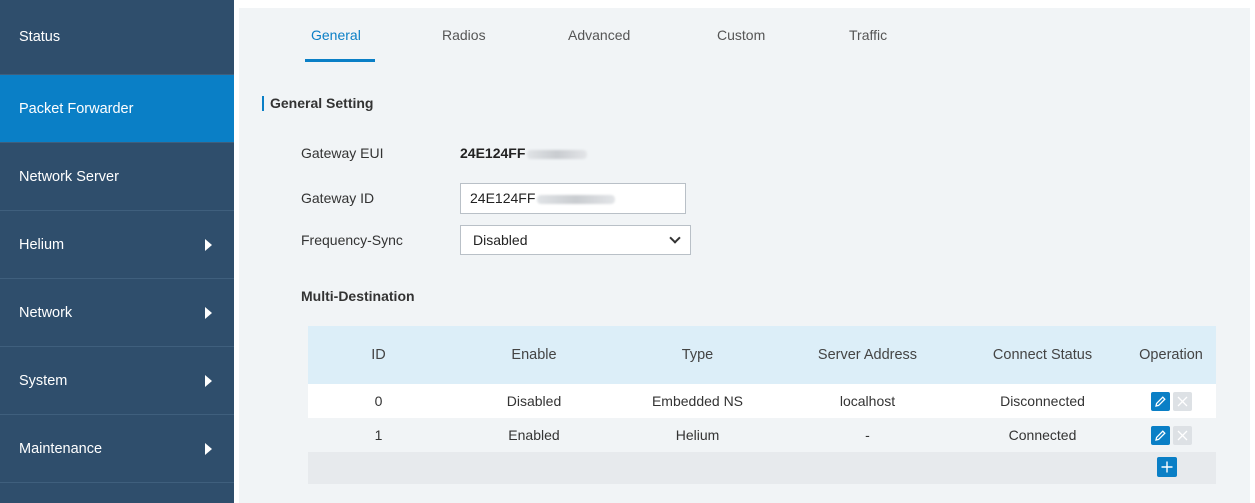 This screenshot has width=1255, height=503. Describe the element at coordinates (340, 60) in the screenshot. I see `active-tab-indicator` at that location.